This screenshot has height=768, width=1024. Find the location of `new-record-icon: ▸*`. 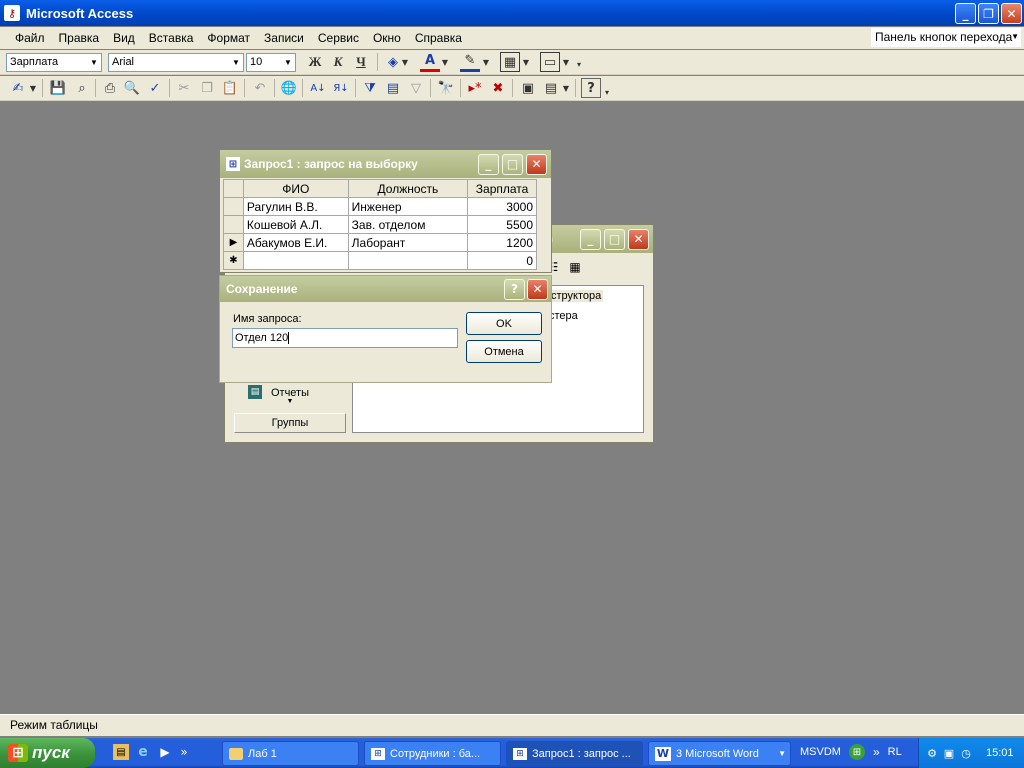

new-record-icon: ▸* is located at coordinates (475, 88).